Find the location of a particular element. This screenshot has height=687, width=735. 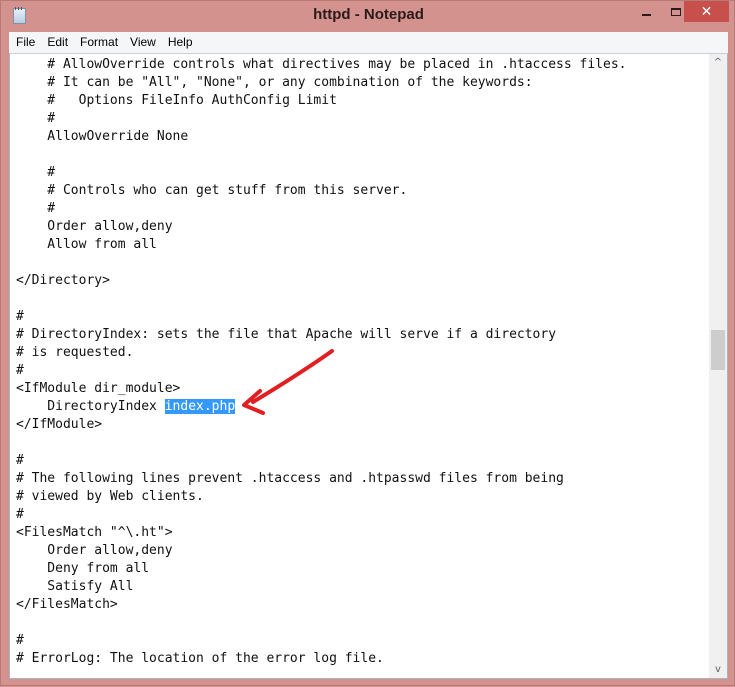

menu-file: File is located at coordinates (25, 42).